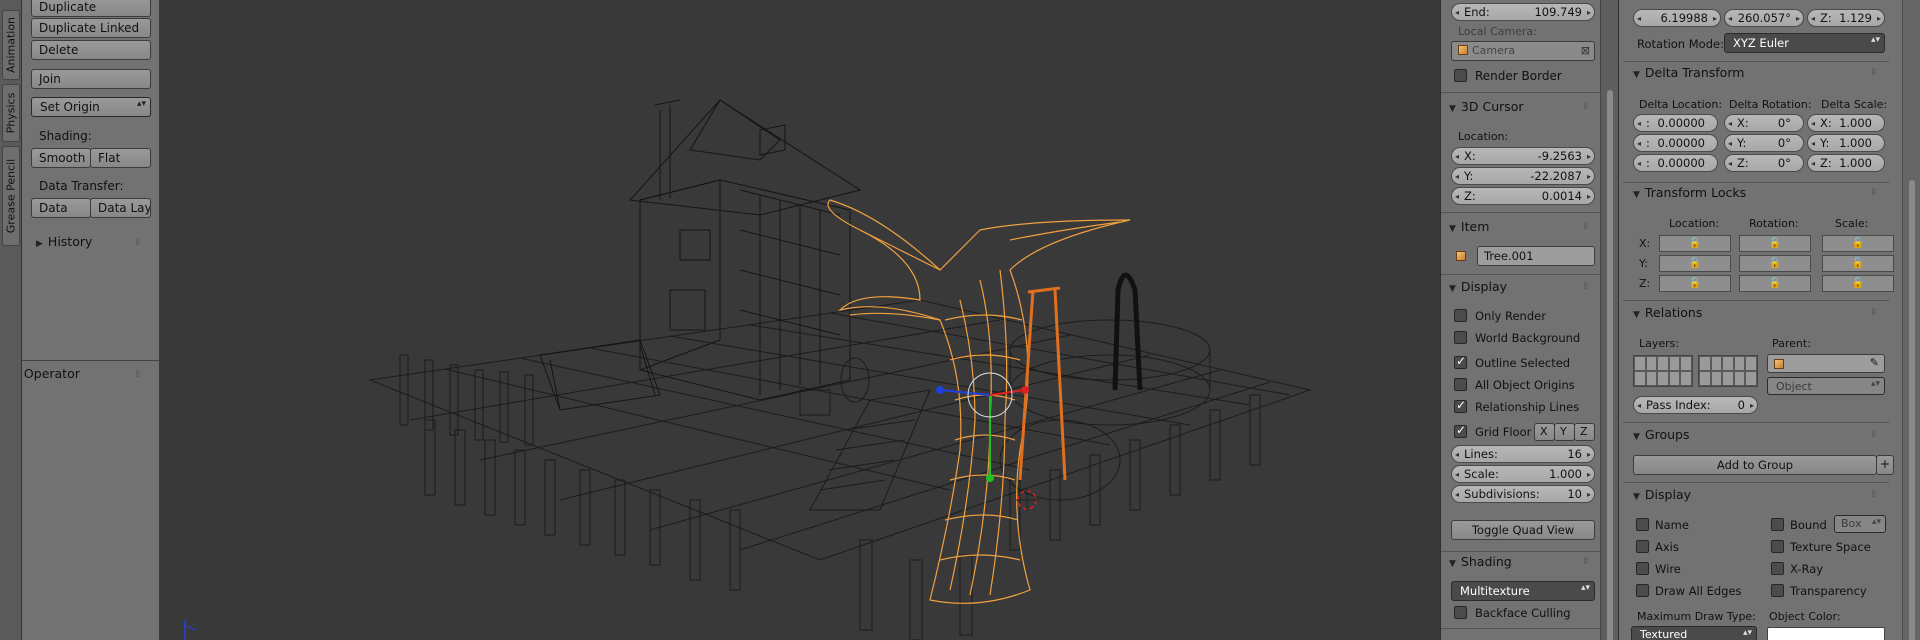 The width and height of the screenshot is (1920, 640). What do you see at coordinates (1764, 163) in the screenshot?
I see `delta-rotation-z-field: ◂ Z: 0°` at bounding box center [1764, 163].